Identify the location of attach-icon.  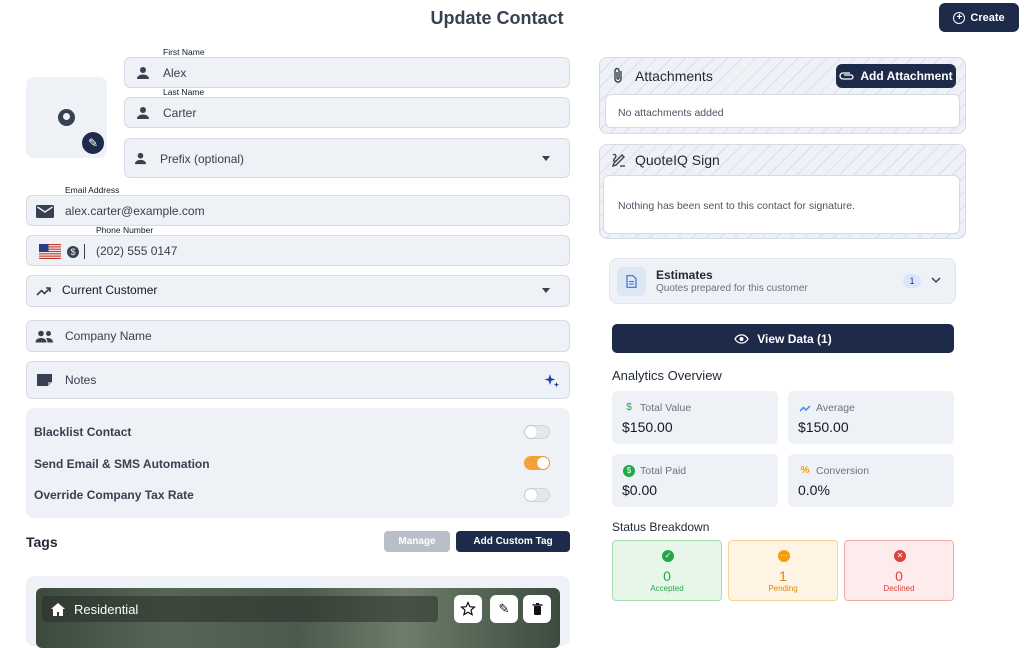
(847, 76).